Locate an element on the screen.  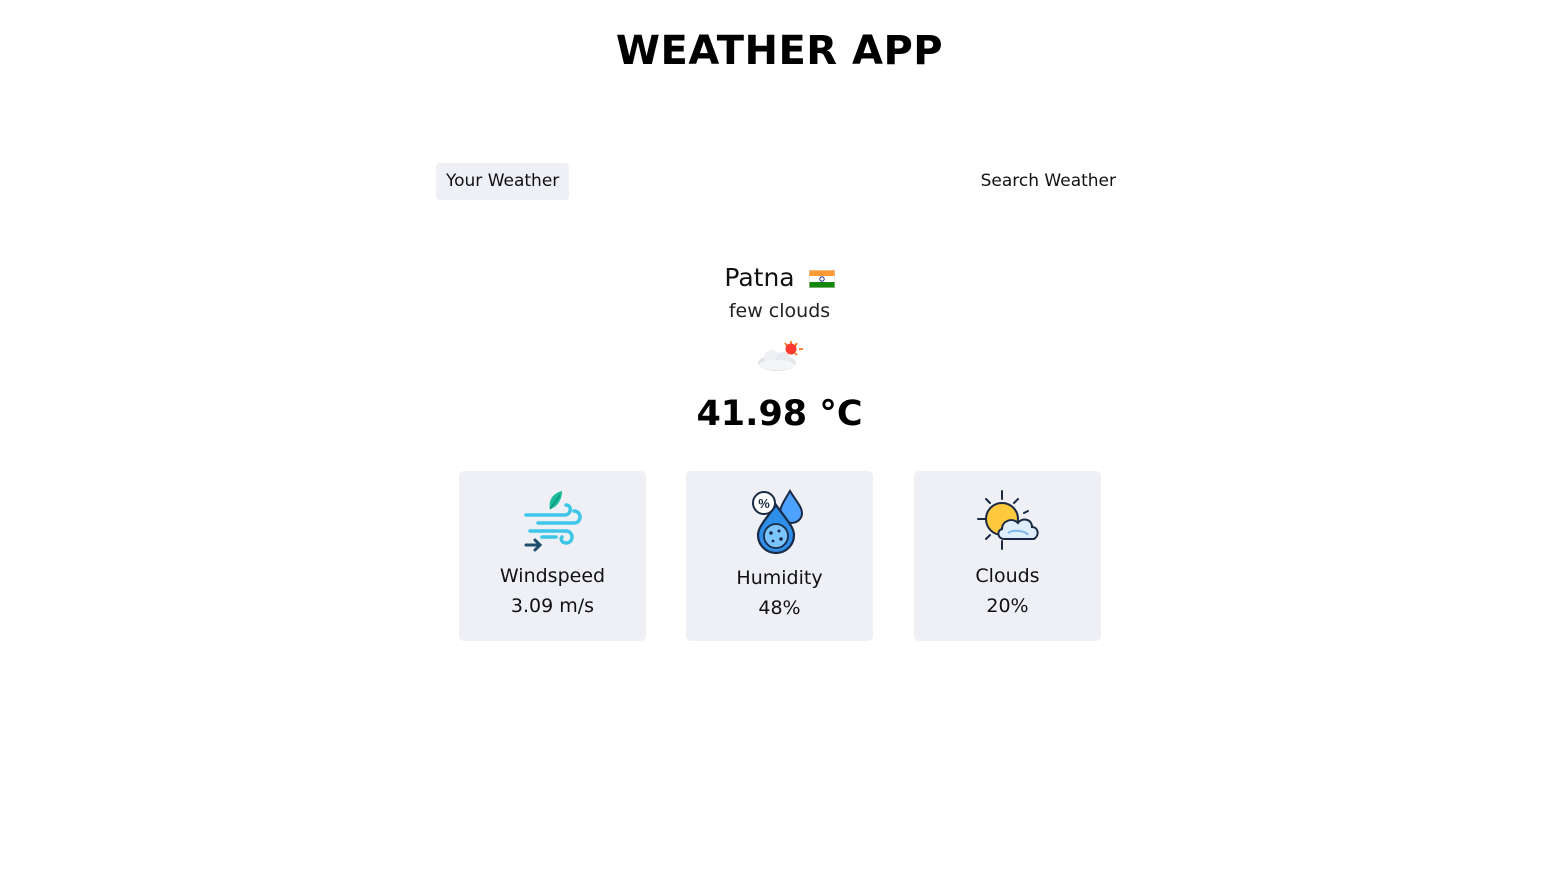
tab-search-weather: Search Weather is located at coordinates (1048, 181).